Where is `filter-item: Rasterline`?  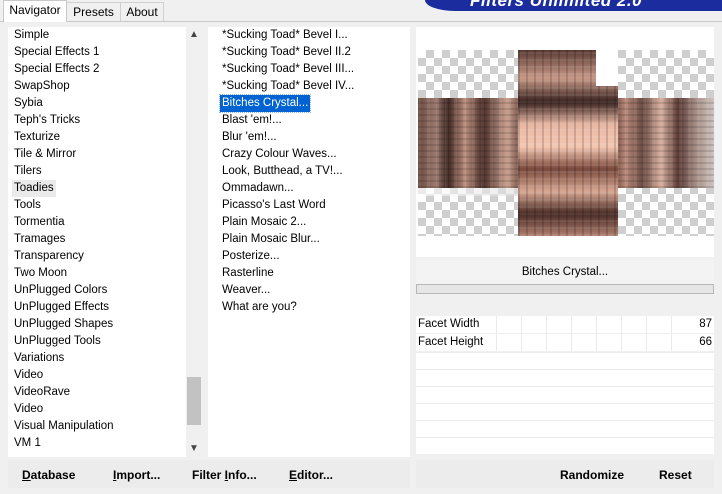 filter-item: Rasterline is located at coordinates (248, 273).